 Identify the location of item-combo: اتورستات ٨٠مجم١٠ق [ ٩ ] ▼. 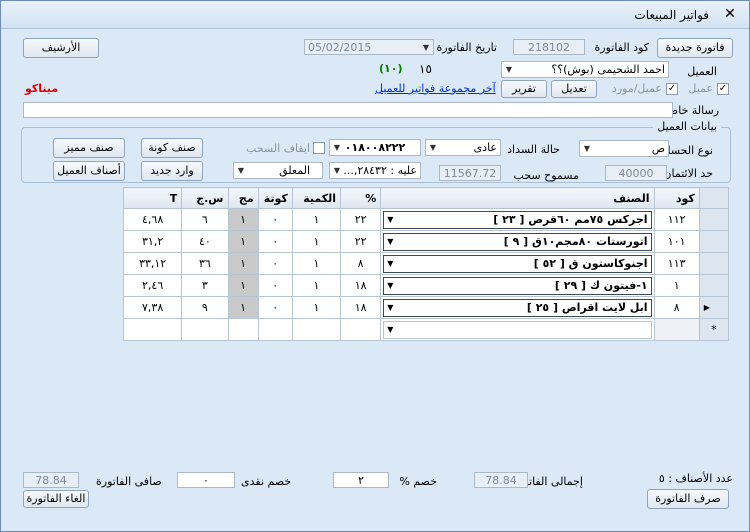
(517, 241).